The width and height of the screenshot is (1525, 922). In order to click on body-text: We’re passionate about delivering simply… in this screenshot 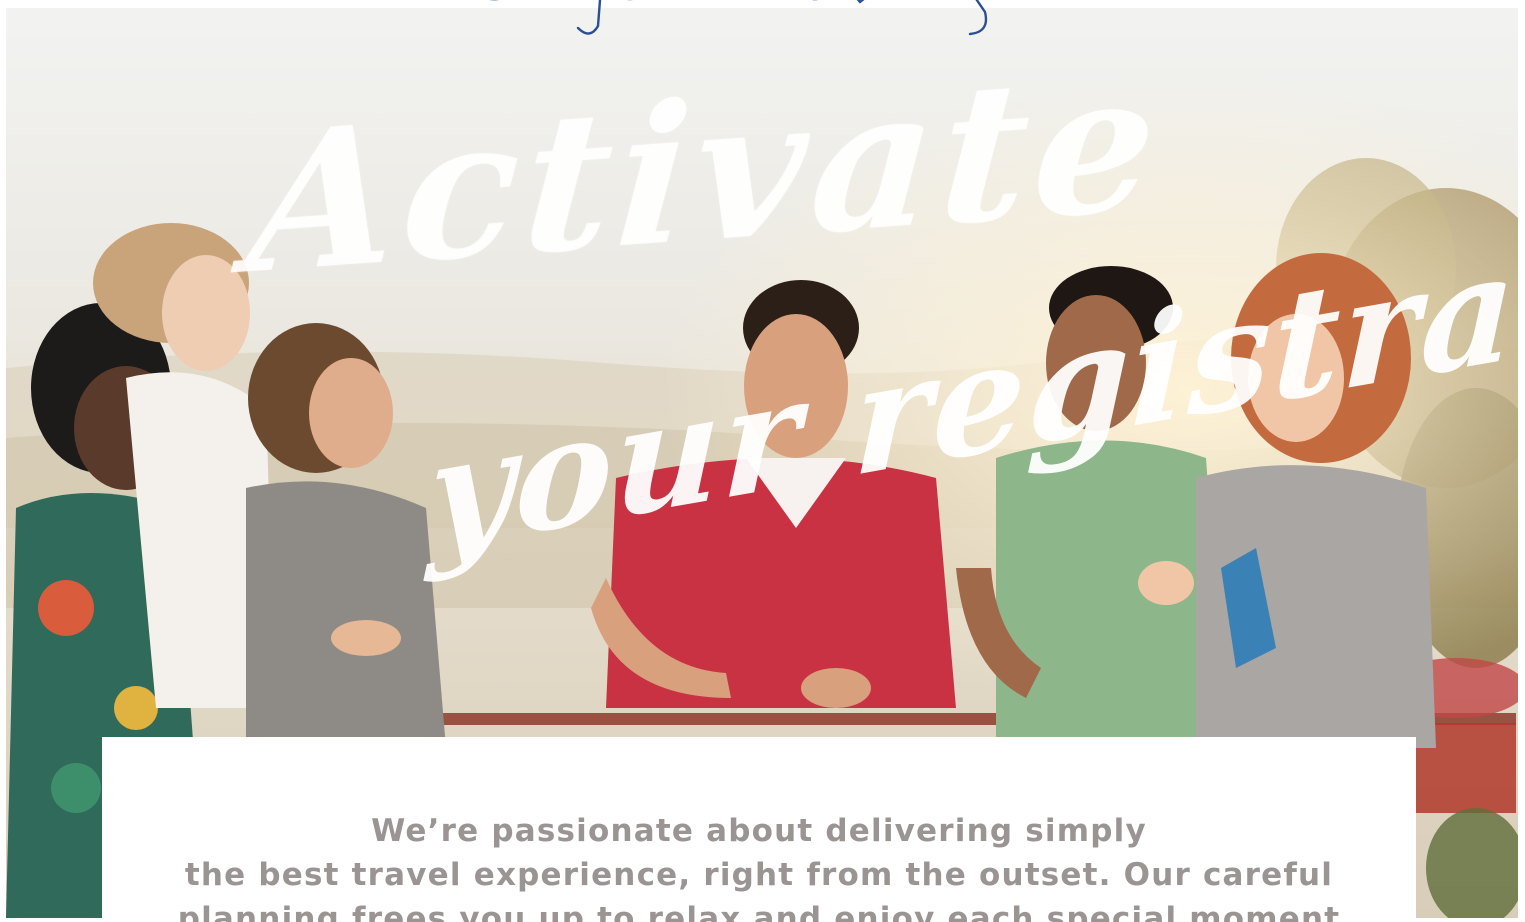, I will do `click(759, 865)`.